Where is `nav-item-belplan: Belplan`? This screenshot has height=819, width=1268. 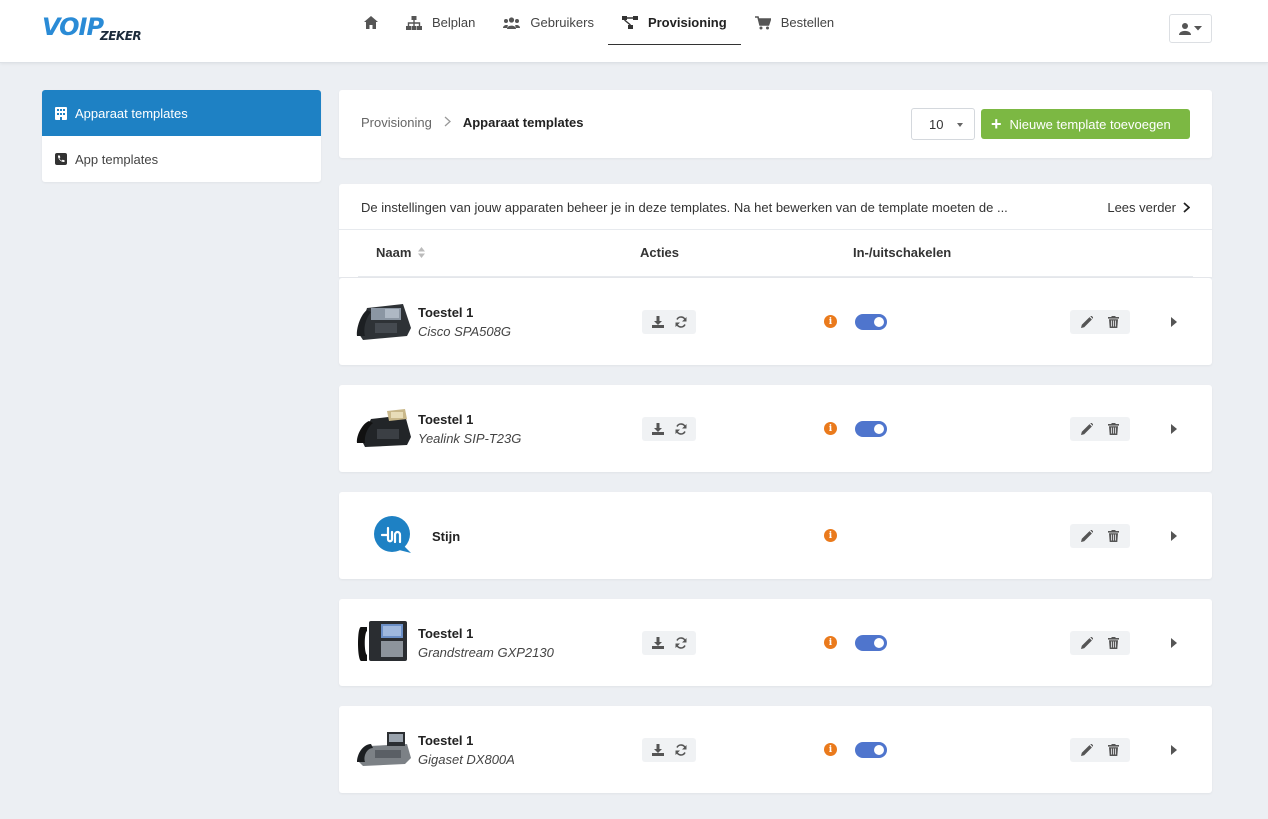
nav-item-belplan: Belplan is located at coordinates (440, 22).